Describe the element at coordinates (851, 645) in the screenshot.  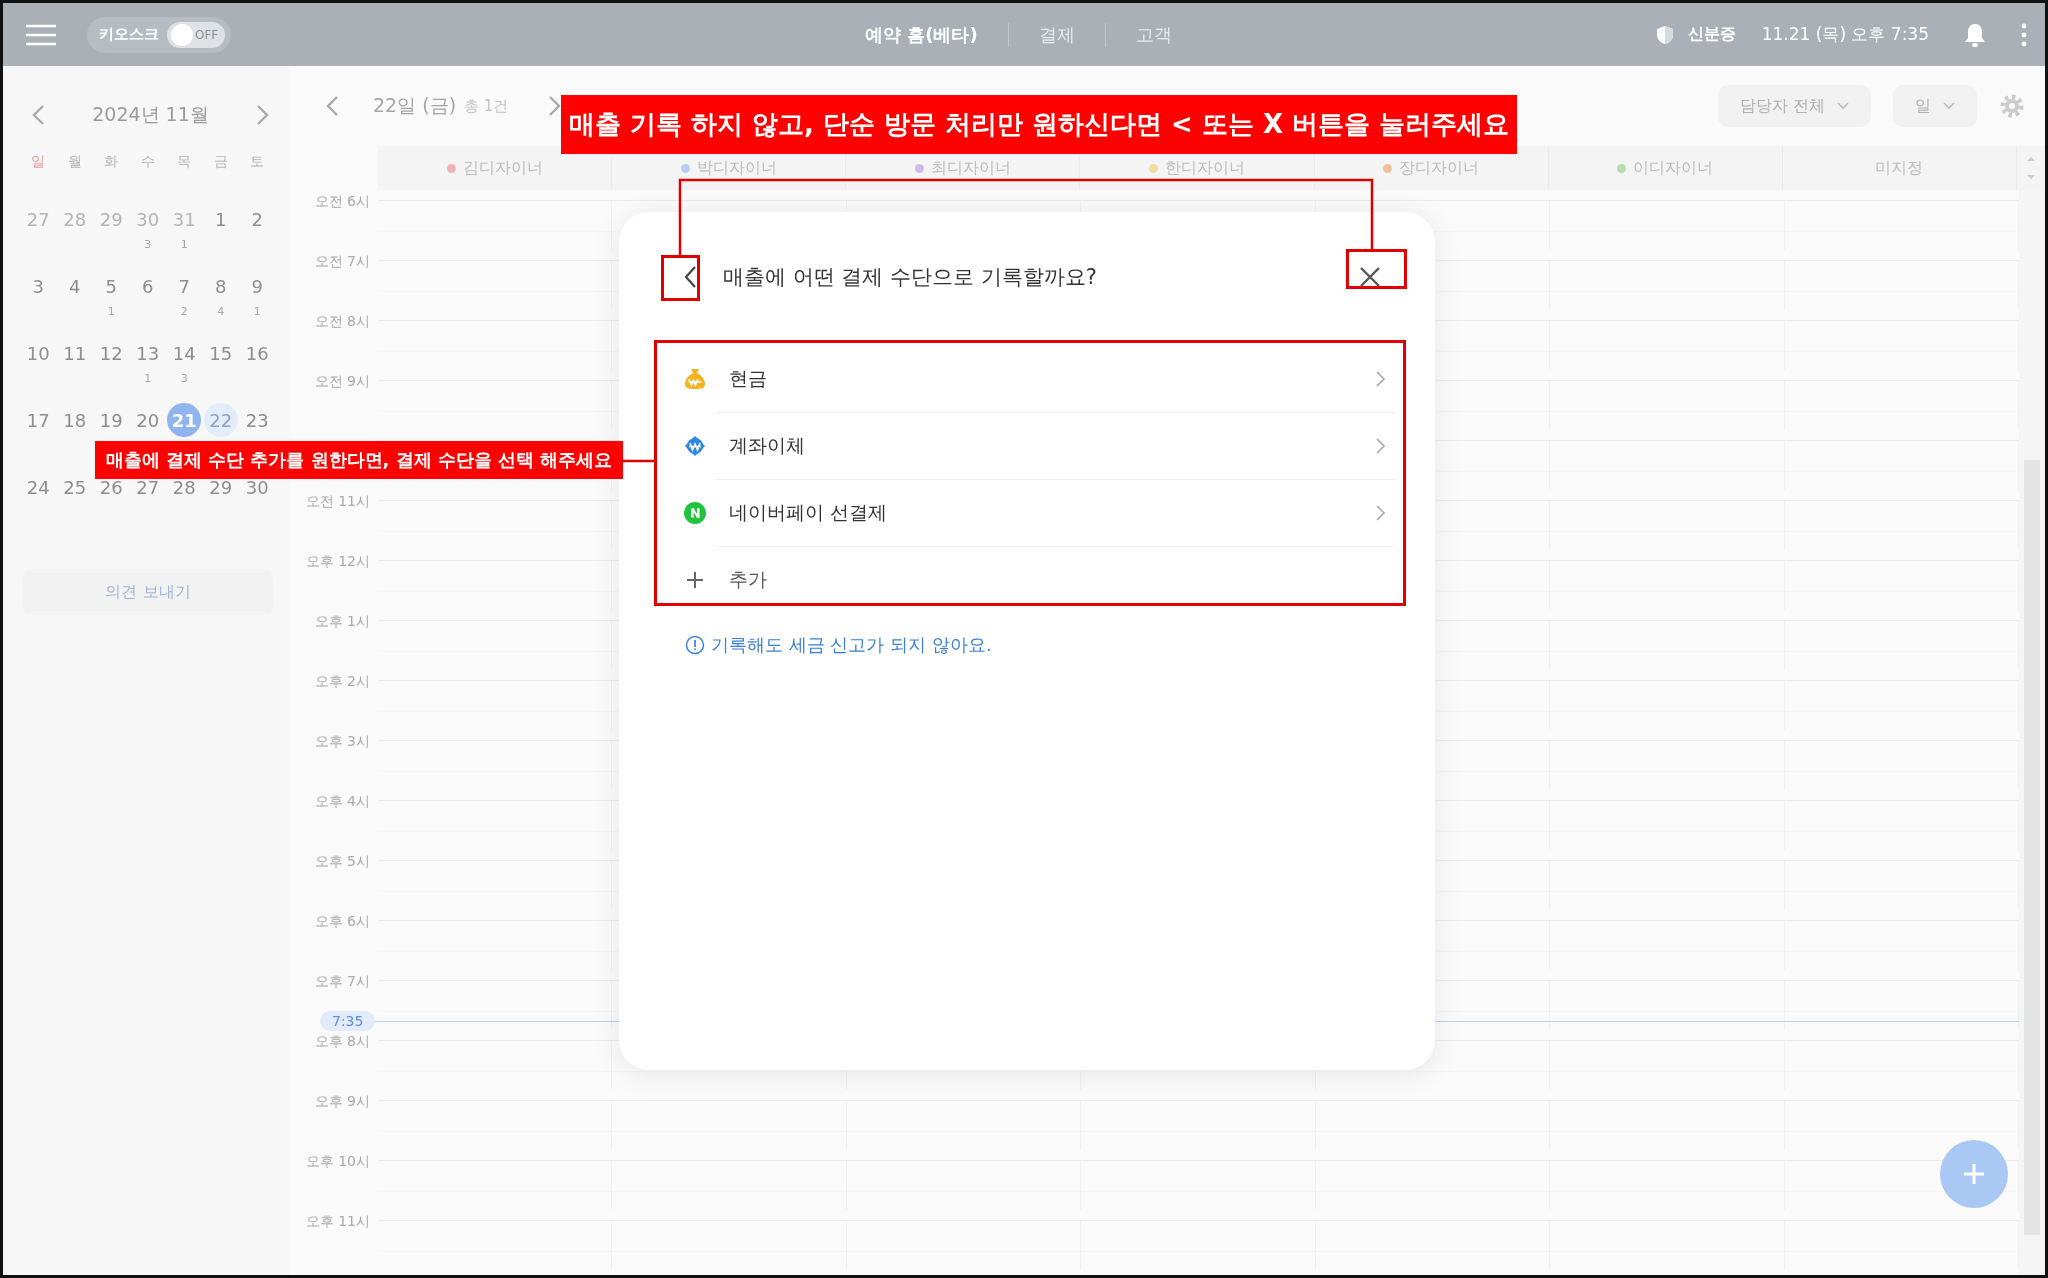
I see `notice-text: 기록해도 세금 신고가 되지 않아요.` at that location.